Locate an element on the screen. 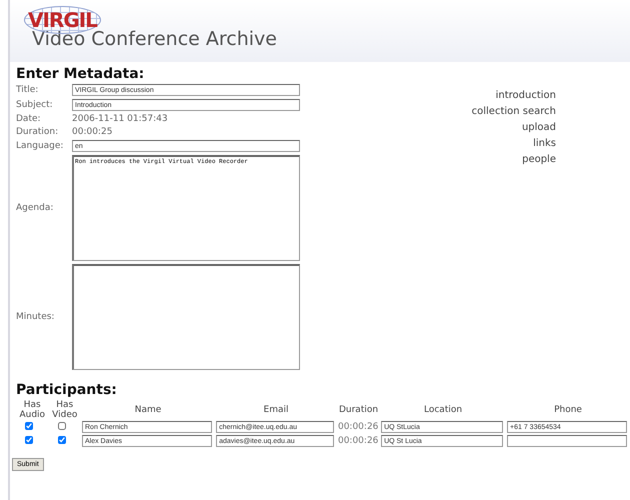 This screenshot has height=500, width=630. column-header: Name is located at coordinates (148, 410).